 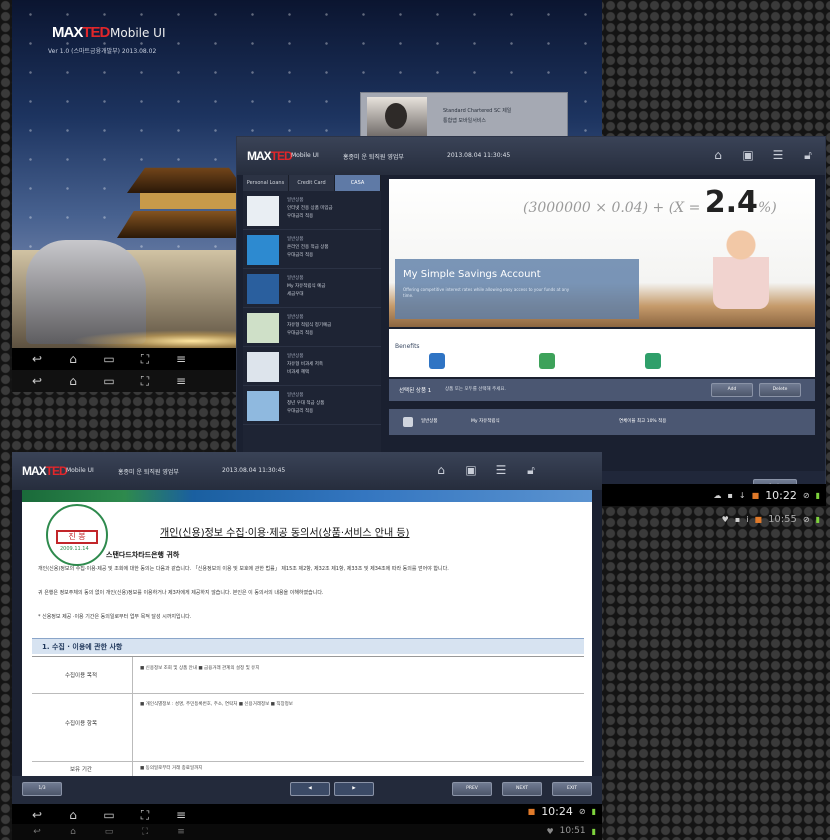 I want to click on add-button: Add, so click(x=732, y=390).